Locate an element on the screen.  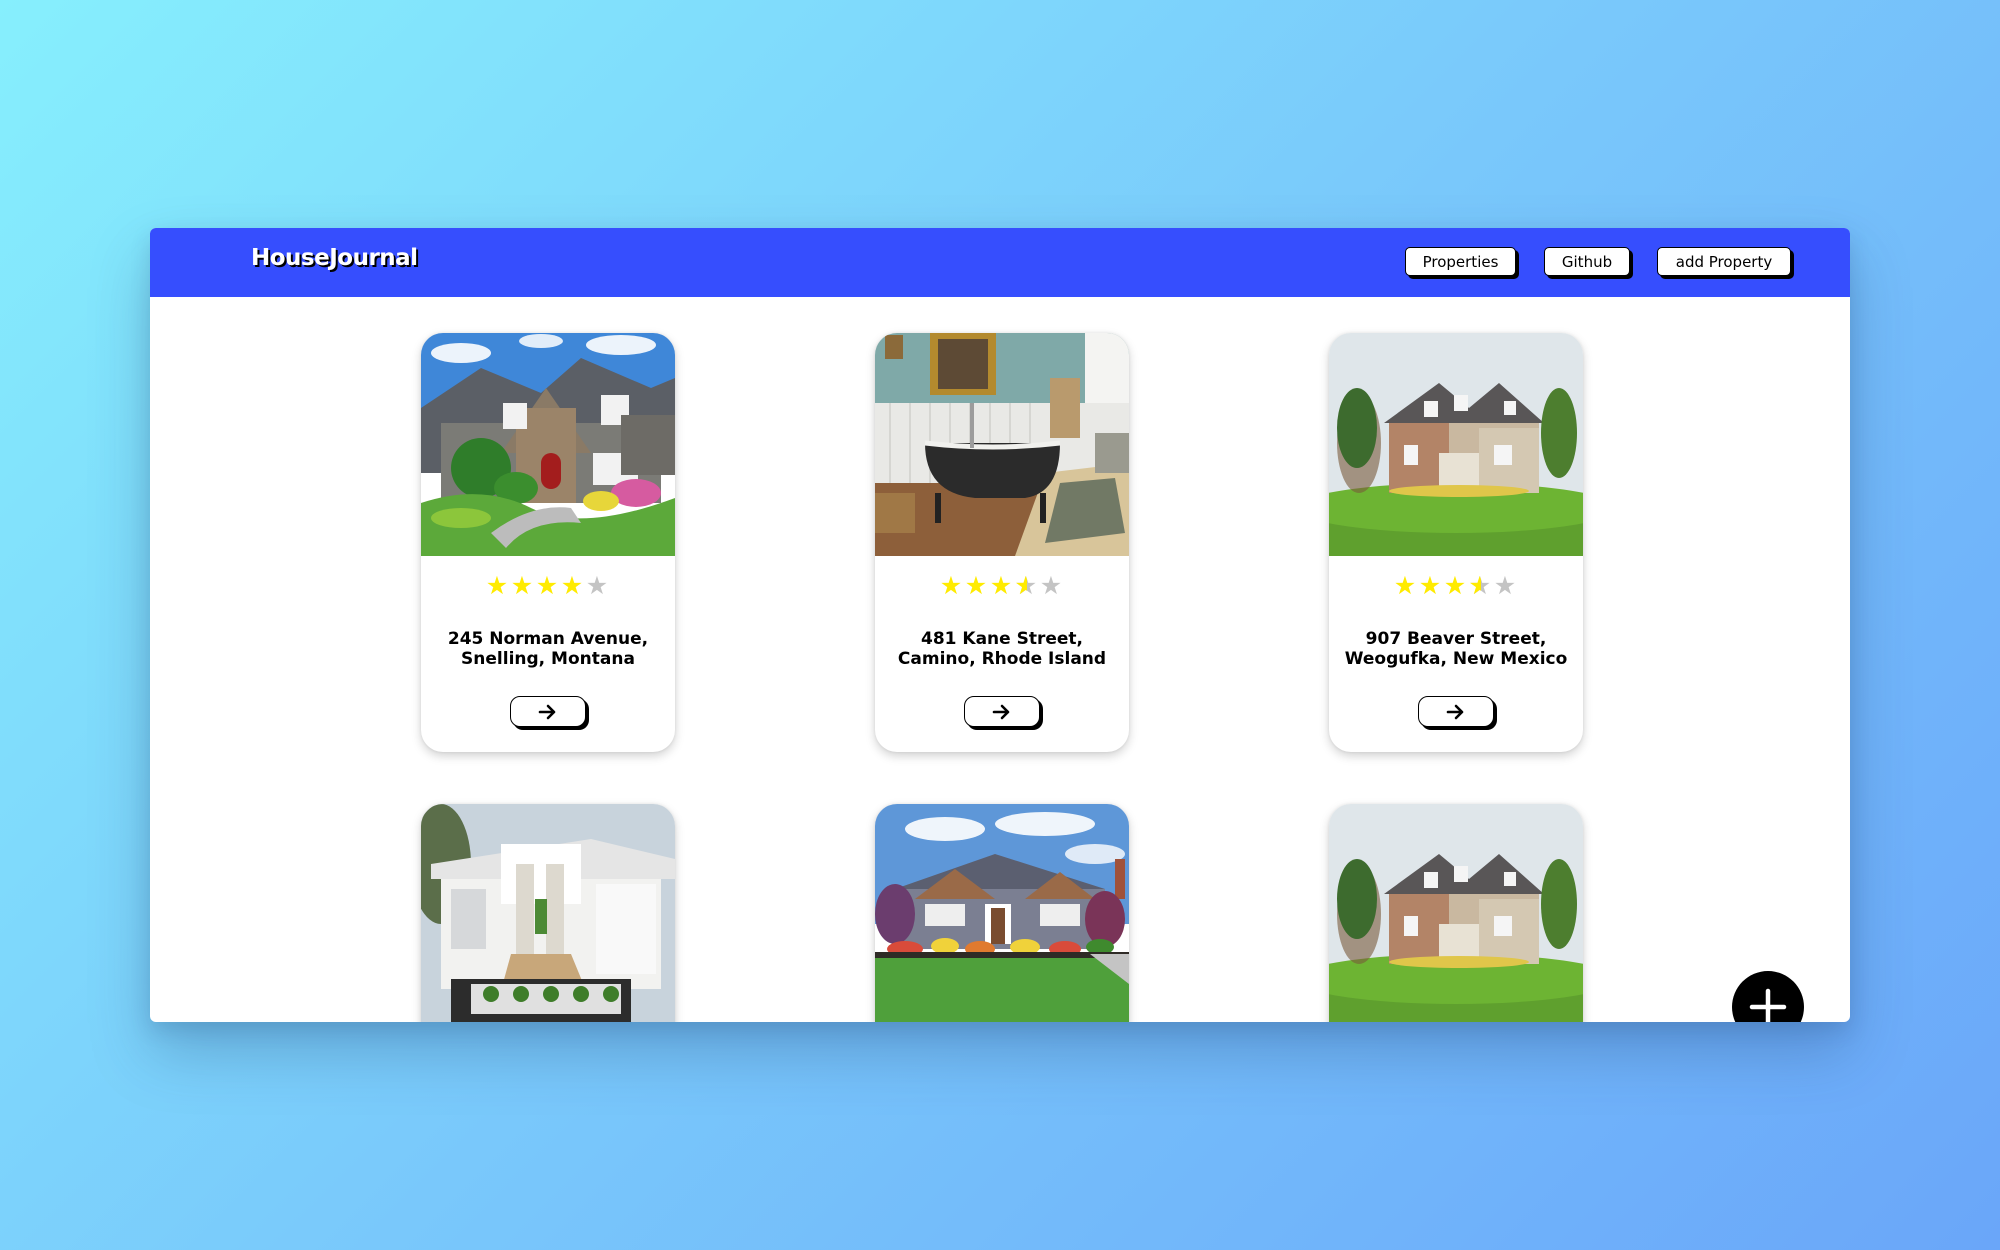
address-city: Snelling, Montana is located at coordinates (548, 659).